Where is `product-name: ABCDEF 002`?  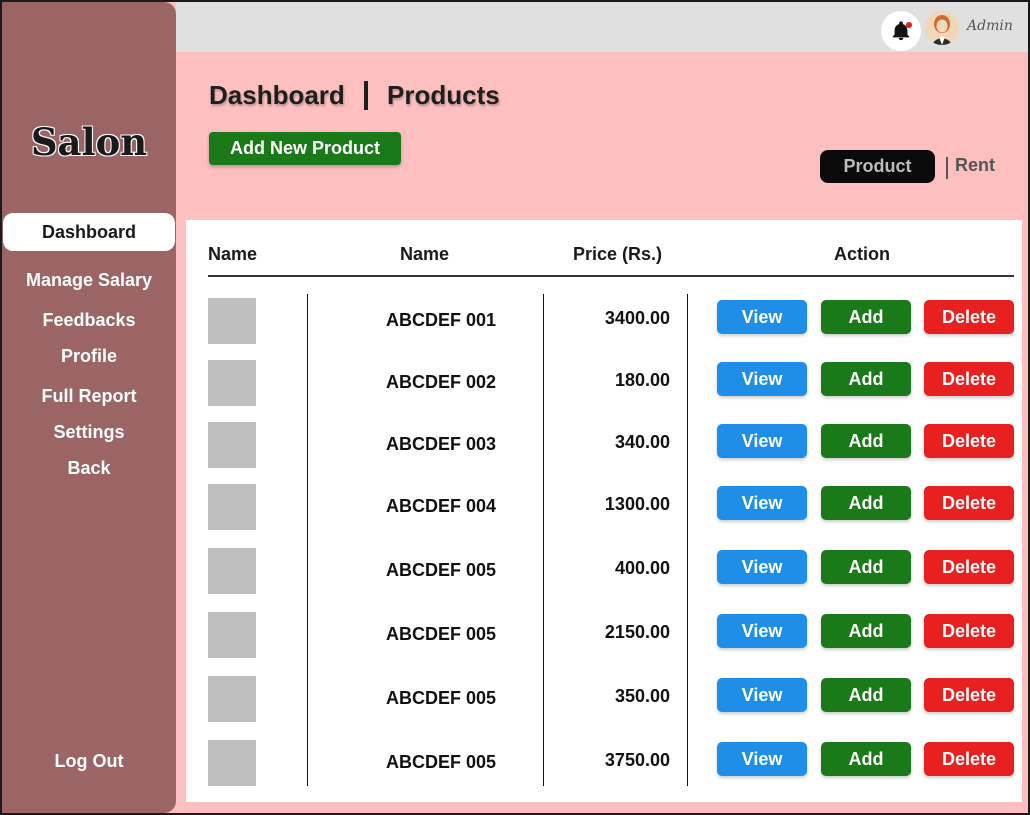 product-name: ABCDEF 002 is located at coordinates (441, 382).